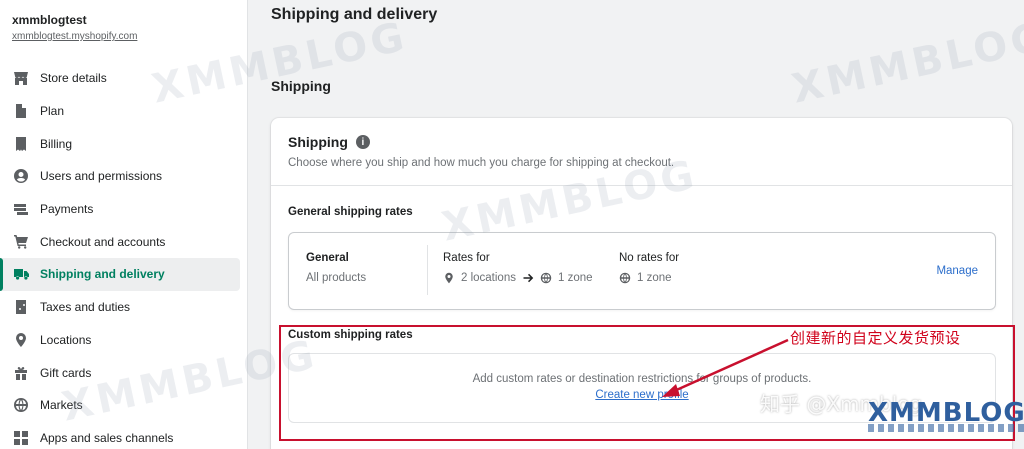 The width and height of the screenshot is (1024, 449). I want to click on sidebar-item-label: Gift cards, so click(66, 372).